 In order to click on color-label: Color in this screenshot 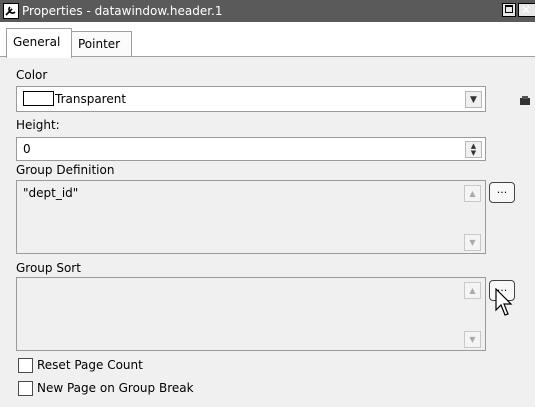, I will do `click(32, 75)`.